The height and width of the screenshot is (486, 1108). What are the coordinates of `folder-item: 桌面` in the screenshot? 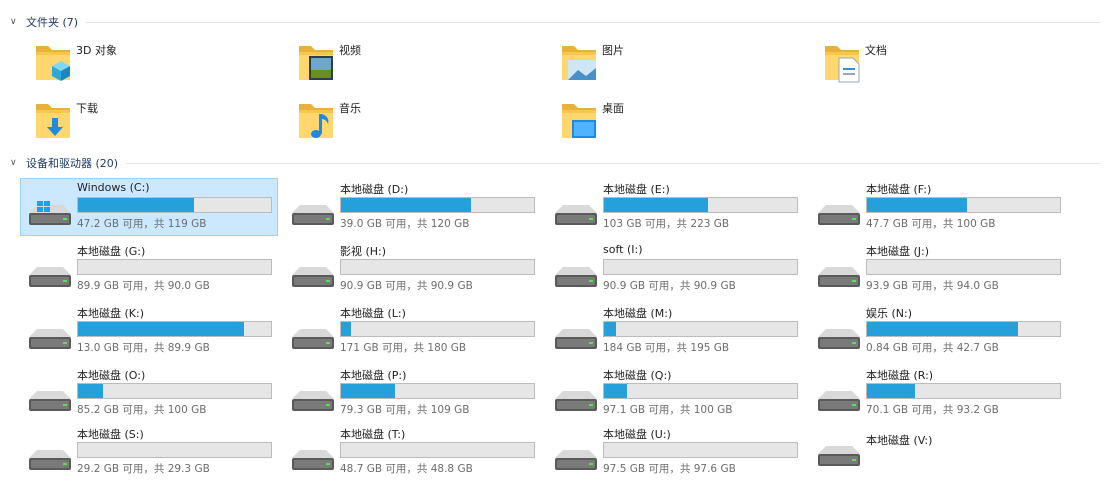 It's located at (681, 122).